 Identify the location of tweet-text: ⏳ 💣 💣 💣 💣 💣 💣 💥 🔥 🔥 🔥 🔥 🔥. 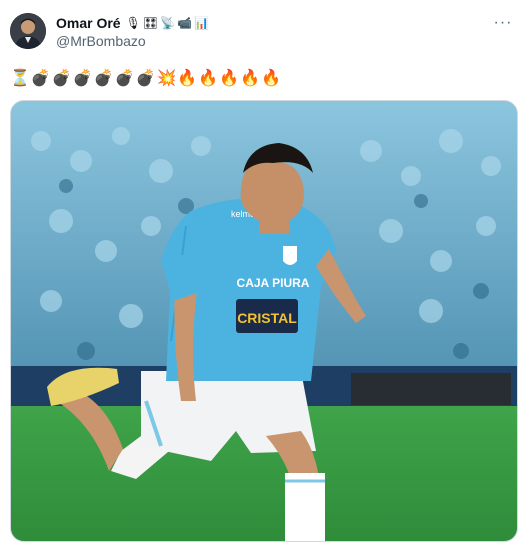
(145, 78).